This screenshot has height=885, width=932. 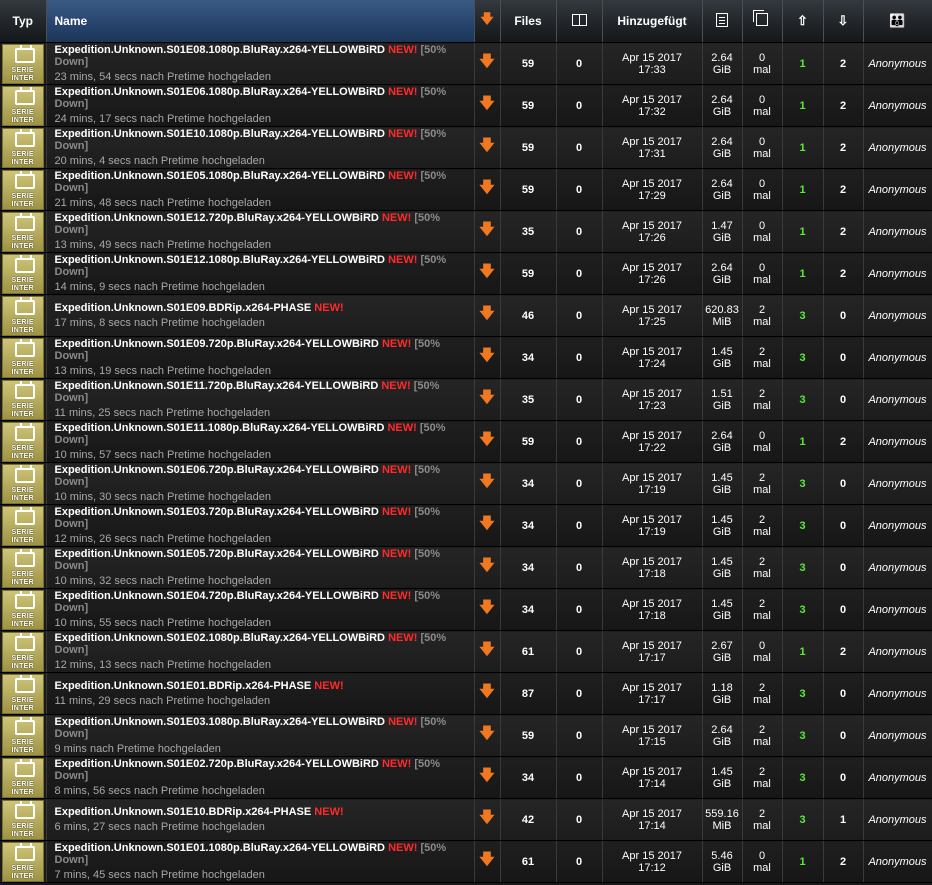 I want to click on column-header-uploader: 👪, so click(x=897, y=21).